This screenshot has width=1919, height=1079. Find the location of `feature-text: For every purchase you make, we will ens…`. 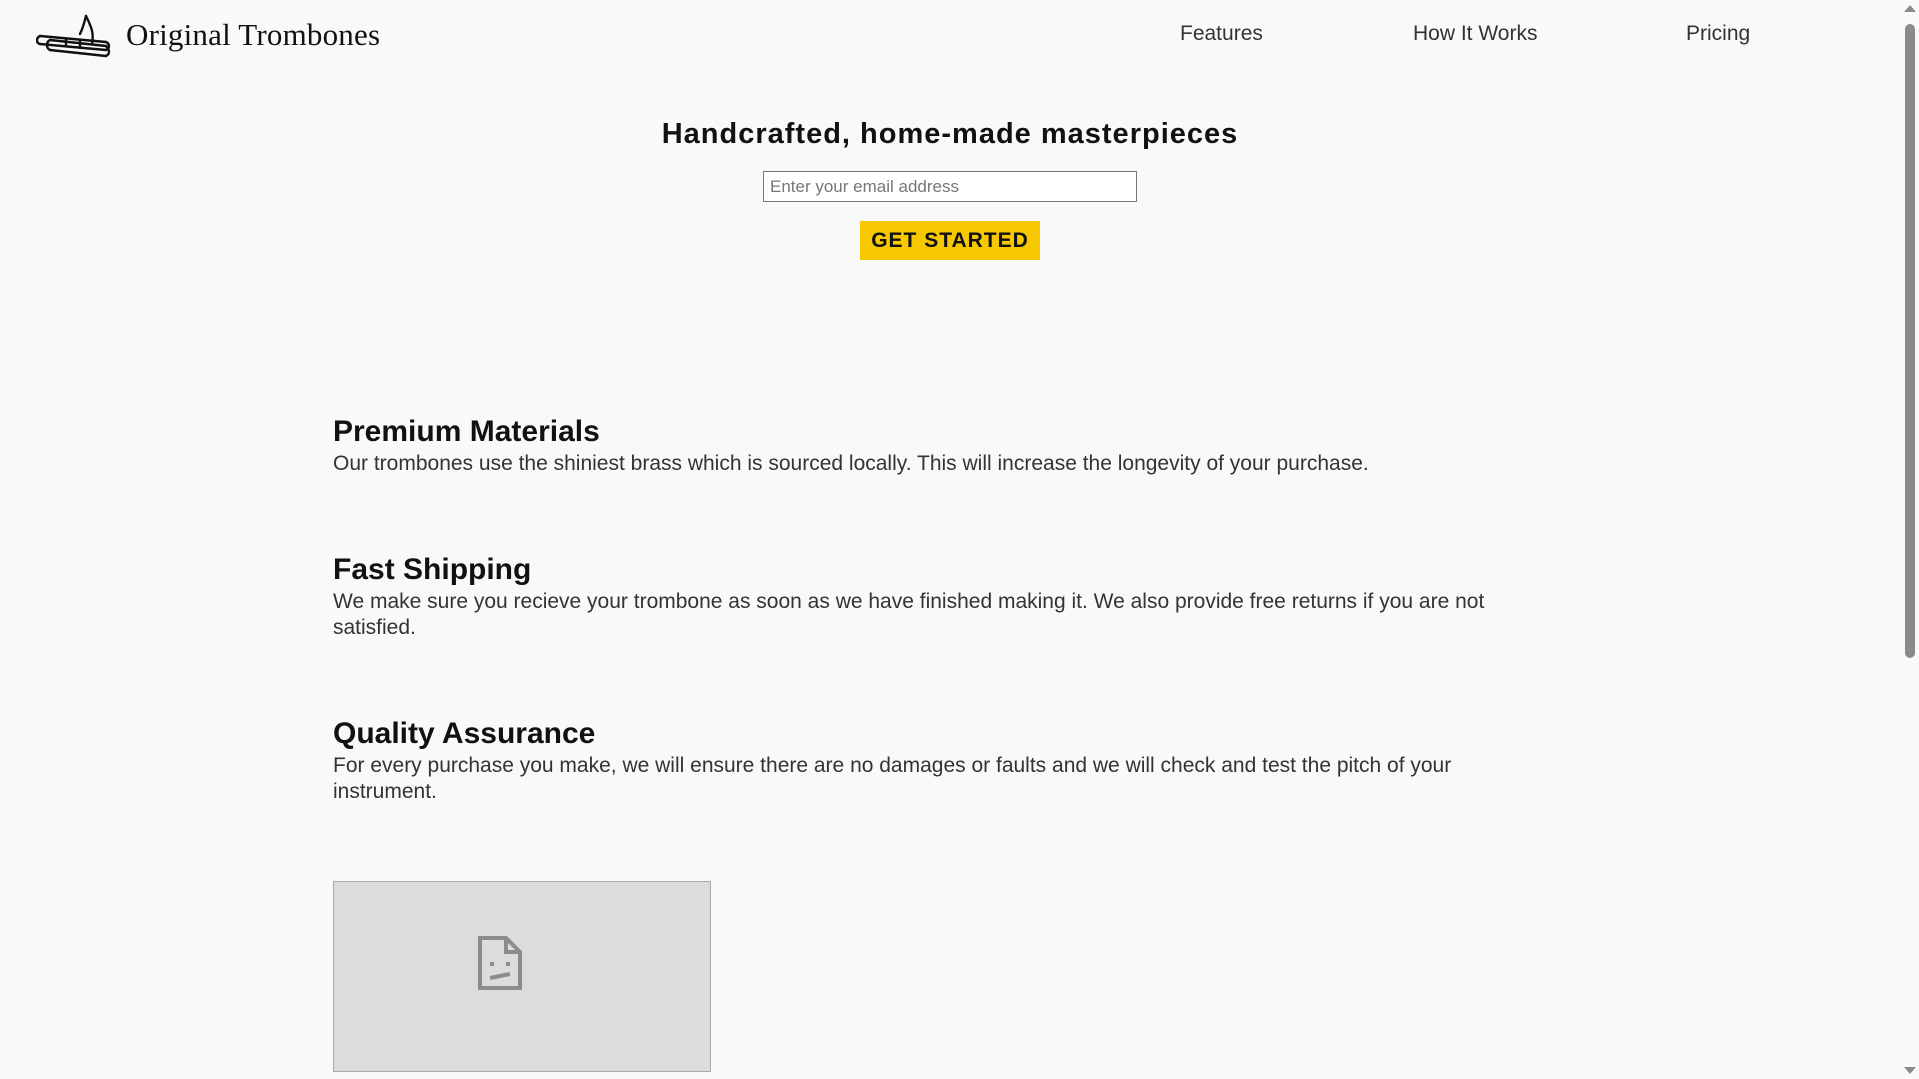

feature-text: For every purchase you make, we will ens… is located at coordinates (892, 778).